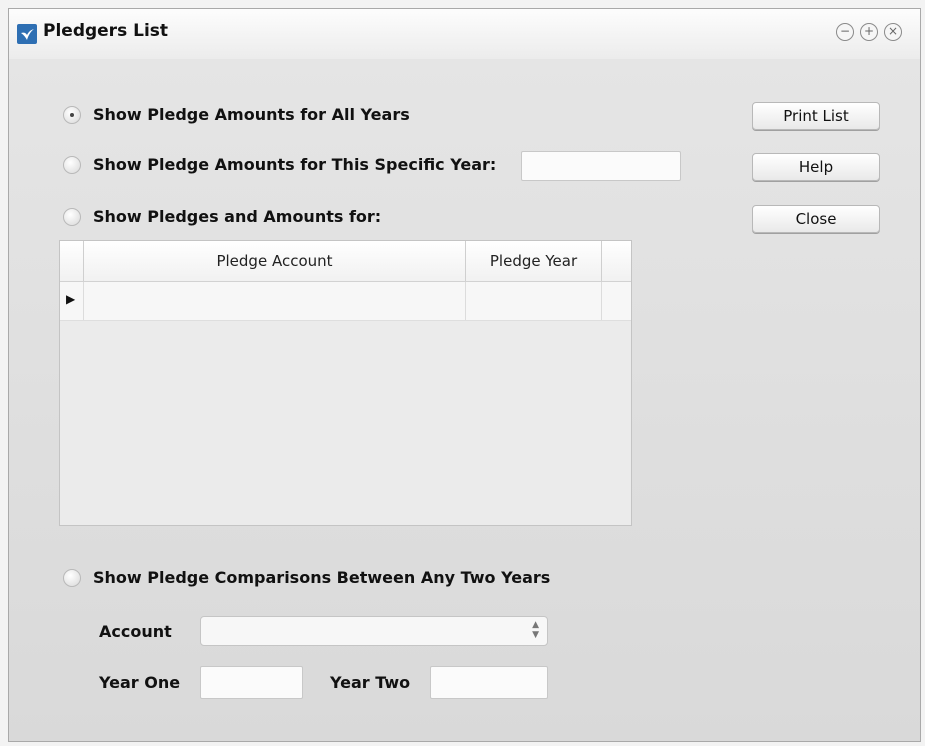 This screenshot has width=925, height=746. I want to click on row-header-cell, so click(72, 261).